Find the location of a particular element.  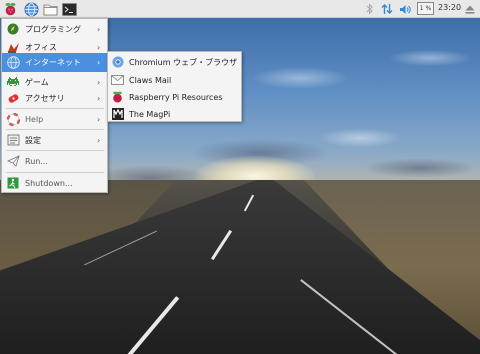

accessories-knife-icon is located at coordinates (13, 98).